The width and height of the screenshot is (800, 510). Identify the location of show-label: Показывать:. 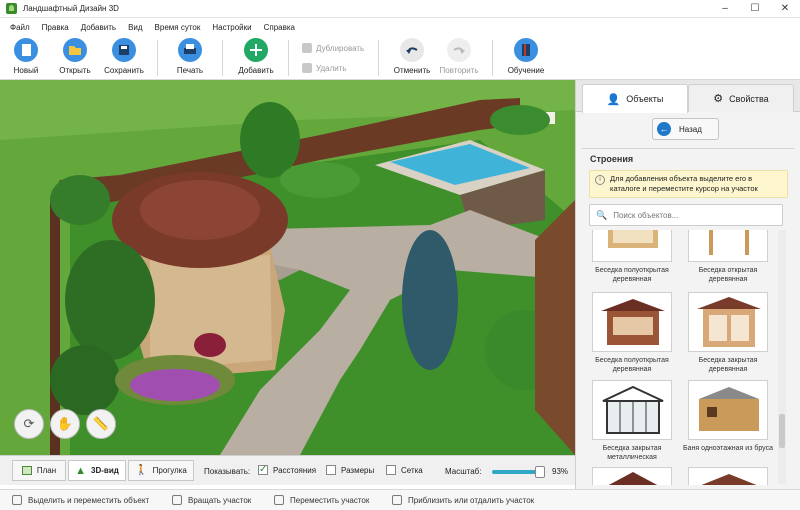
(227, 471).